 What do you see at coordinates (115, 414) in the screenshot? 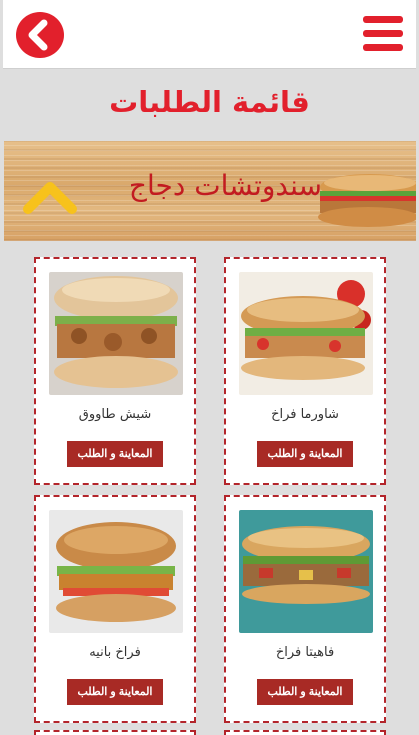
I see `product-name: شيش طاووق` at bounding box center [115, 414].